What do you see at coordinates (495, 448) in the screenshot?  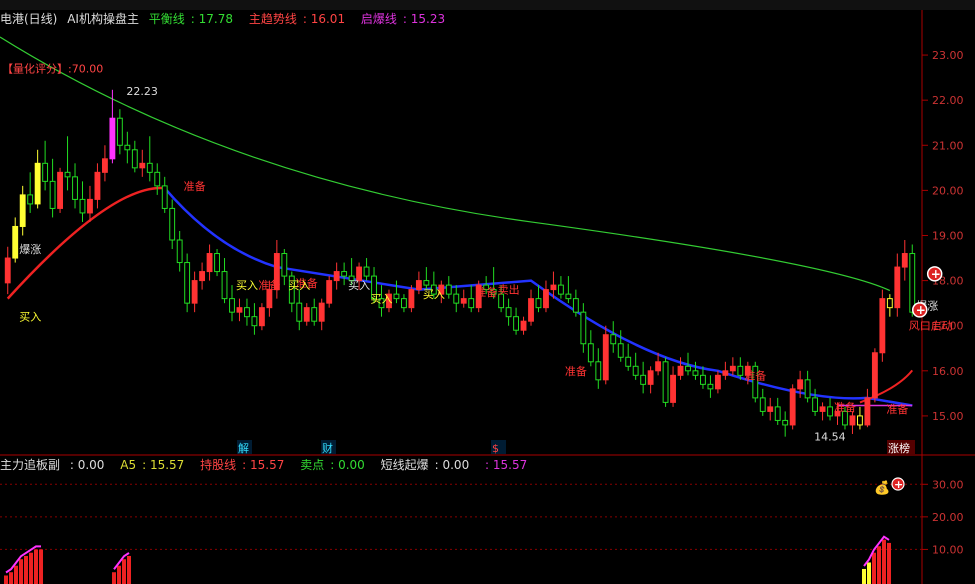 I see `event-tag-2: $` at bounding box center [495, 448].